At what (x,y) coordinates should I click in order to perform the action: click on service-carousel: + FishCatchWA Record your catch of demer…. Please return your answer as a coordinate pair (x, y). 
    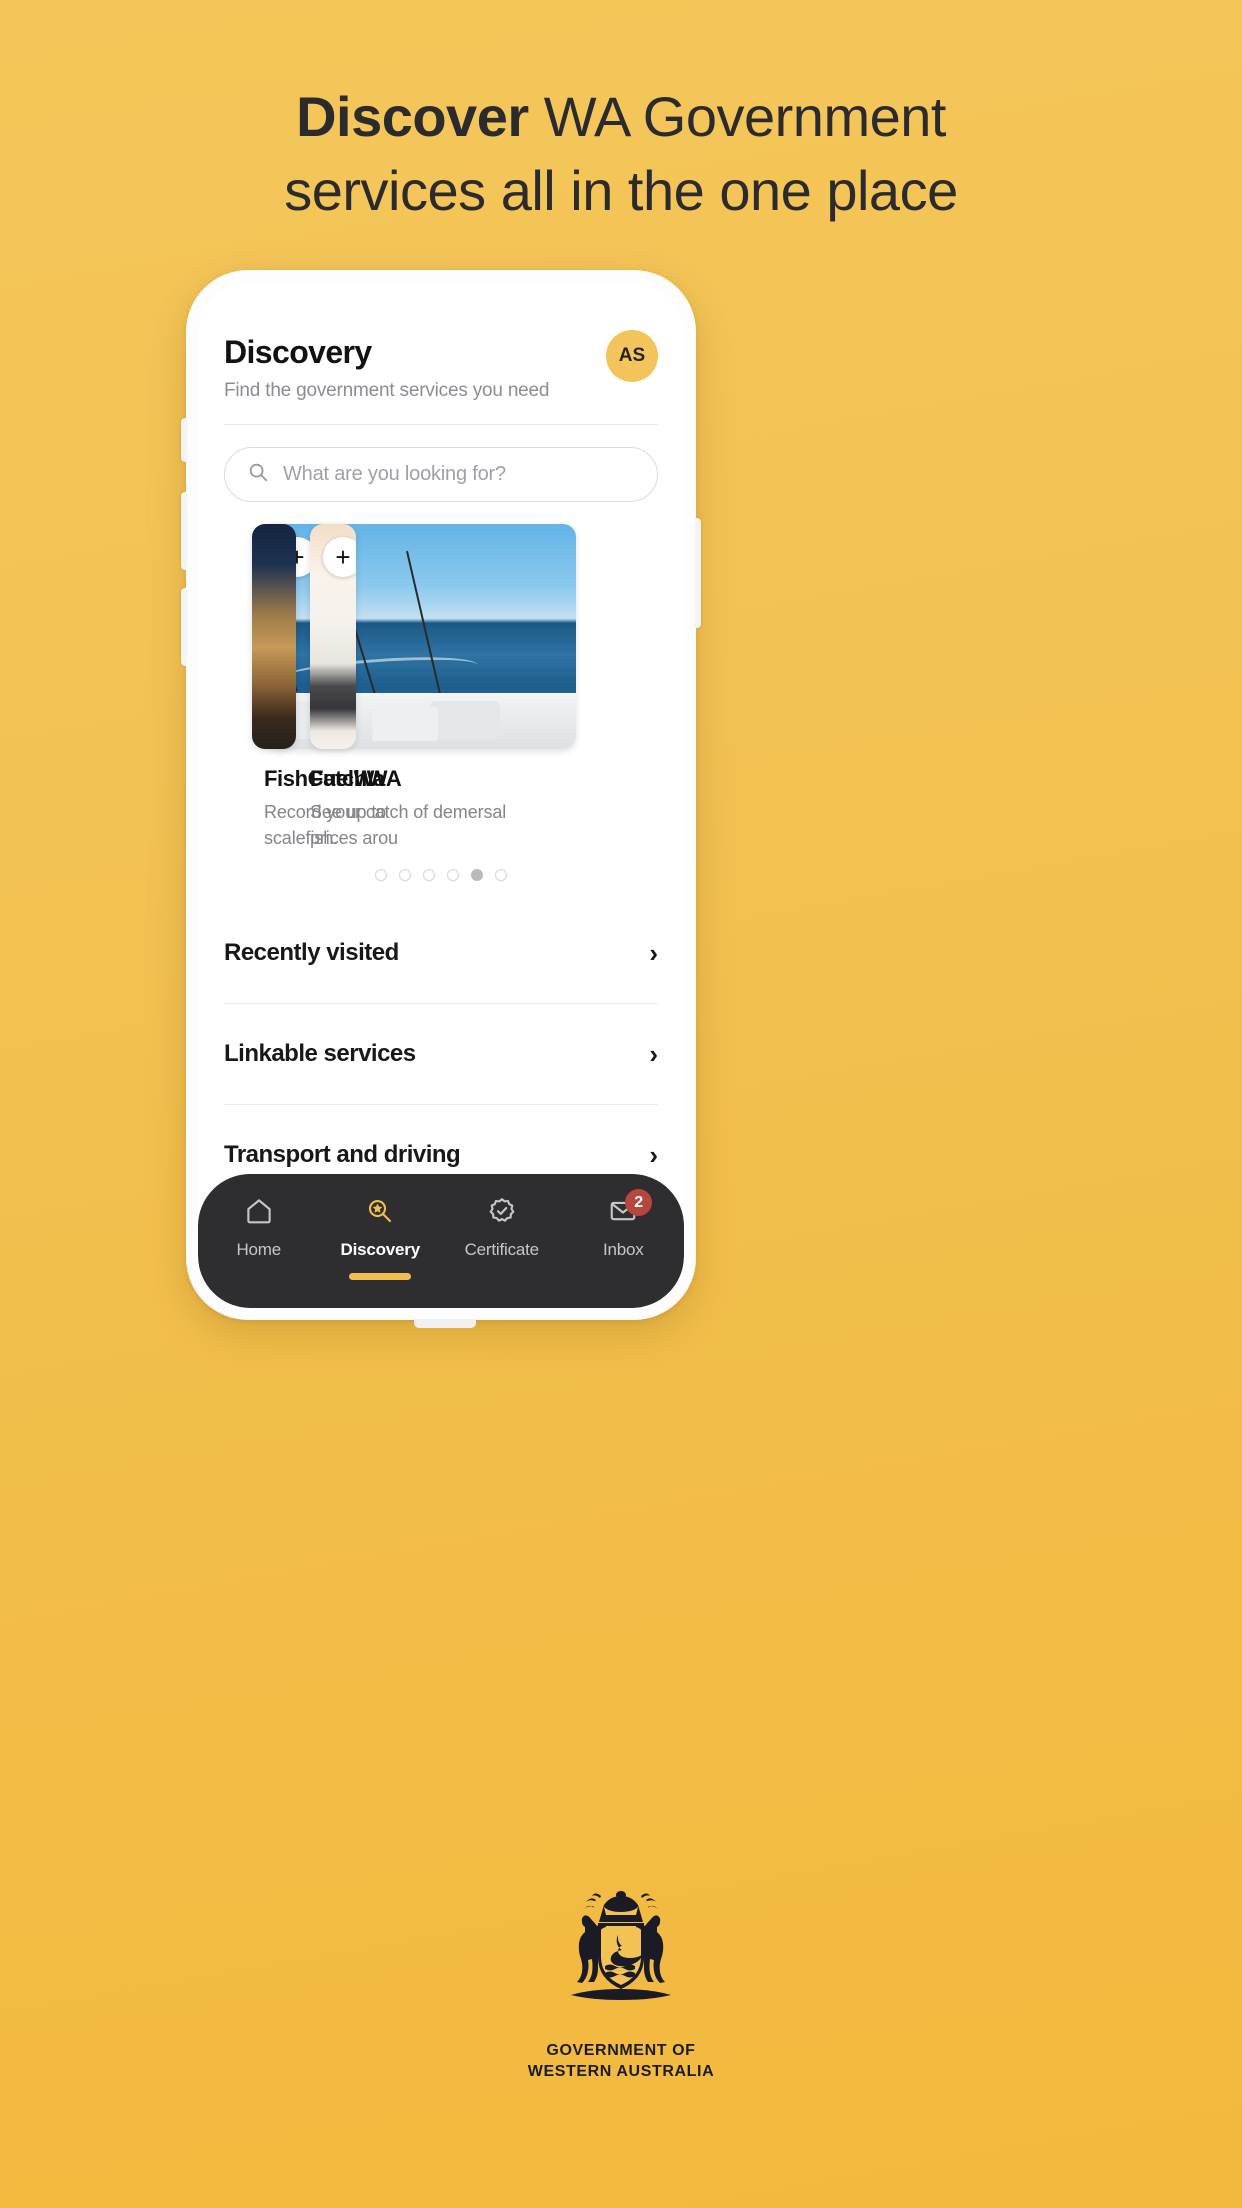
    Looking at the image, I should click on (441, 687).